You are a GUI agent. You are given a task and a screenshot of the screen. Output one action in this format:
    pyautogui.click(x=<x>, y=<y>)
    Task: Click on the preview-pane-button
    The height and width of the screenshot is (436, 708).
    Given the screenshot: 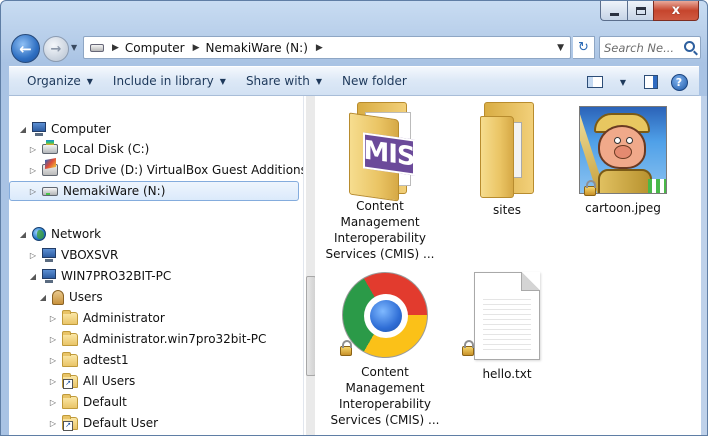 What is the action you would take?
    pyautogui.click(x=651, y=82)
    